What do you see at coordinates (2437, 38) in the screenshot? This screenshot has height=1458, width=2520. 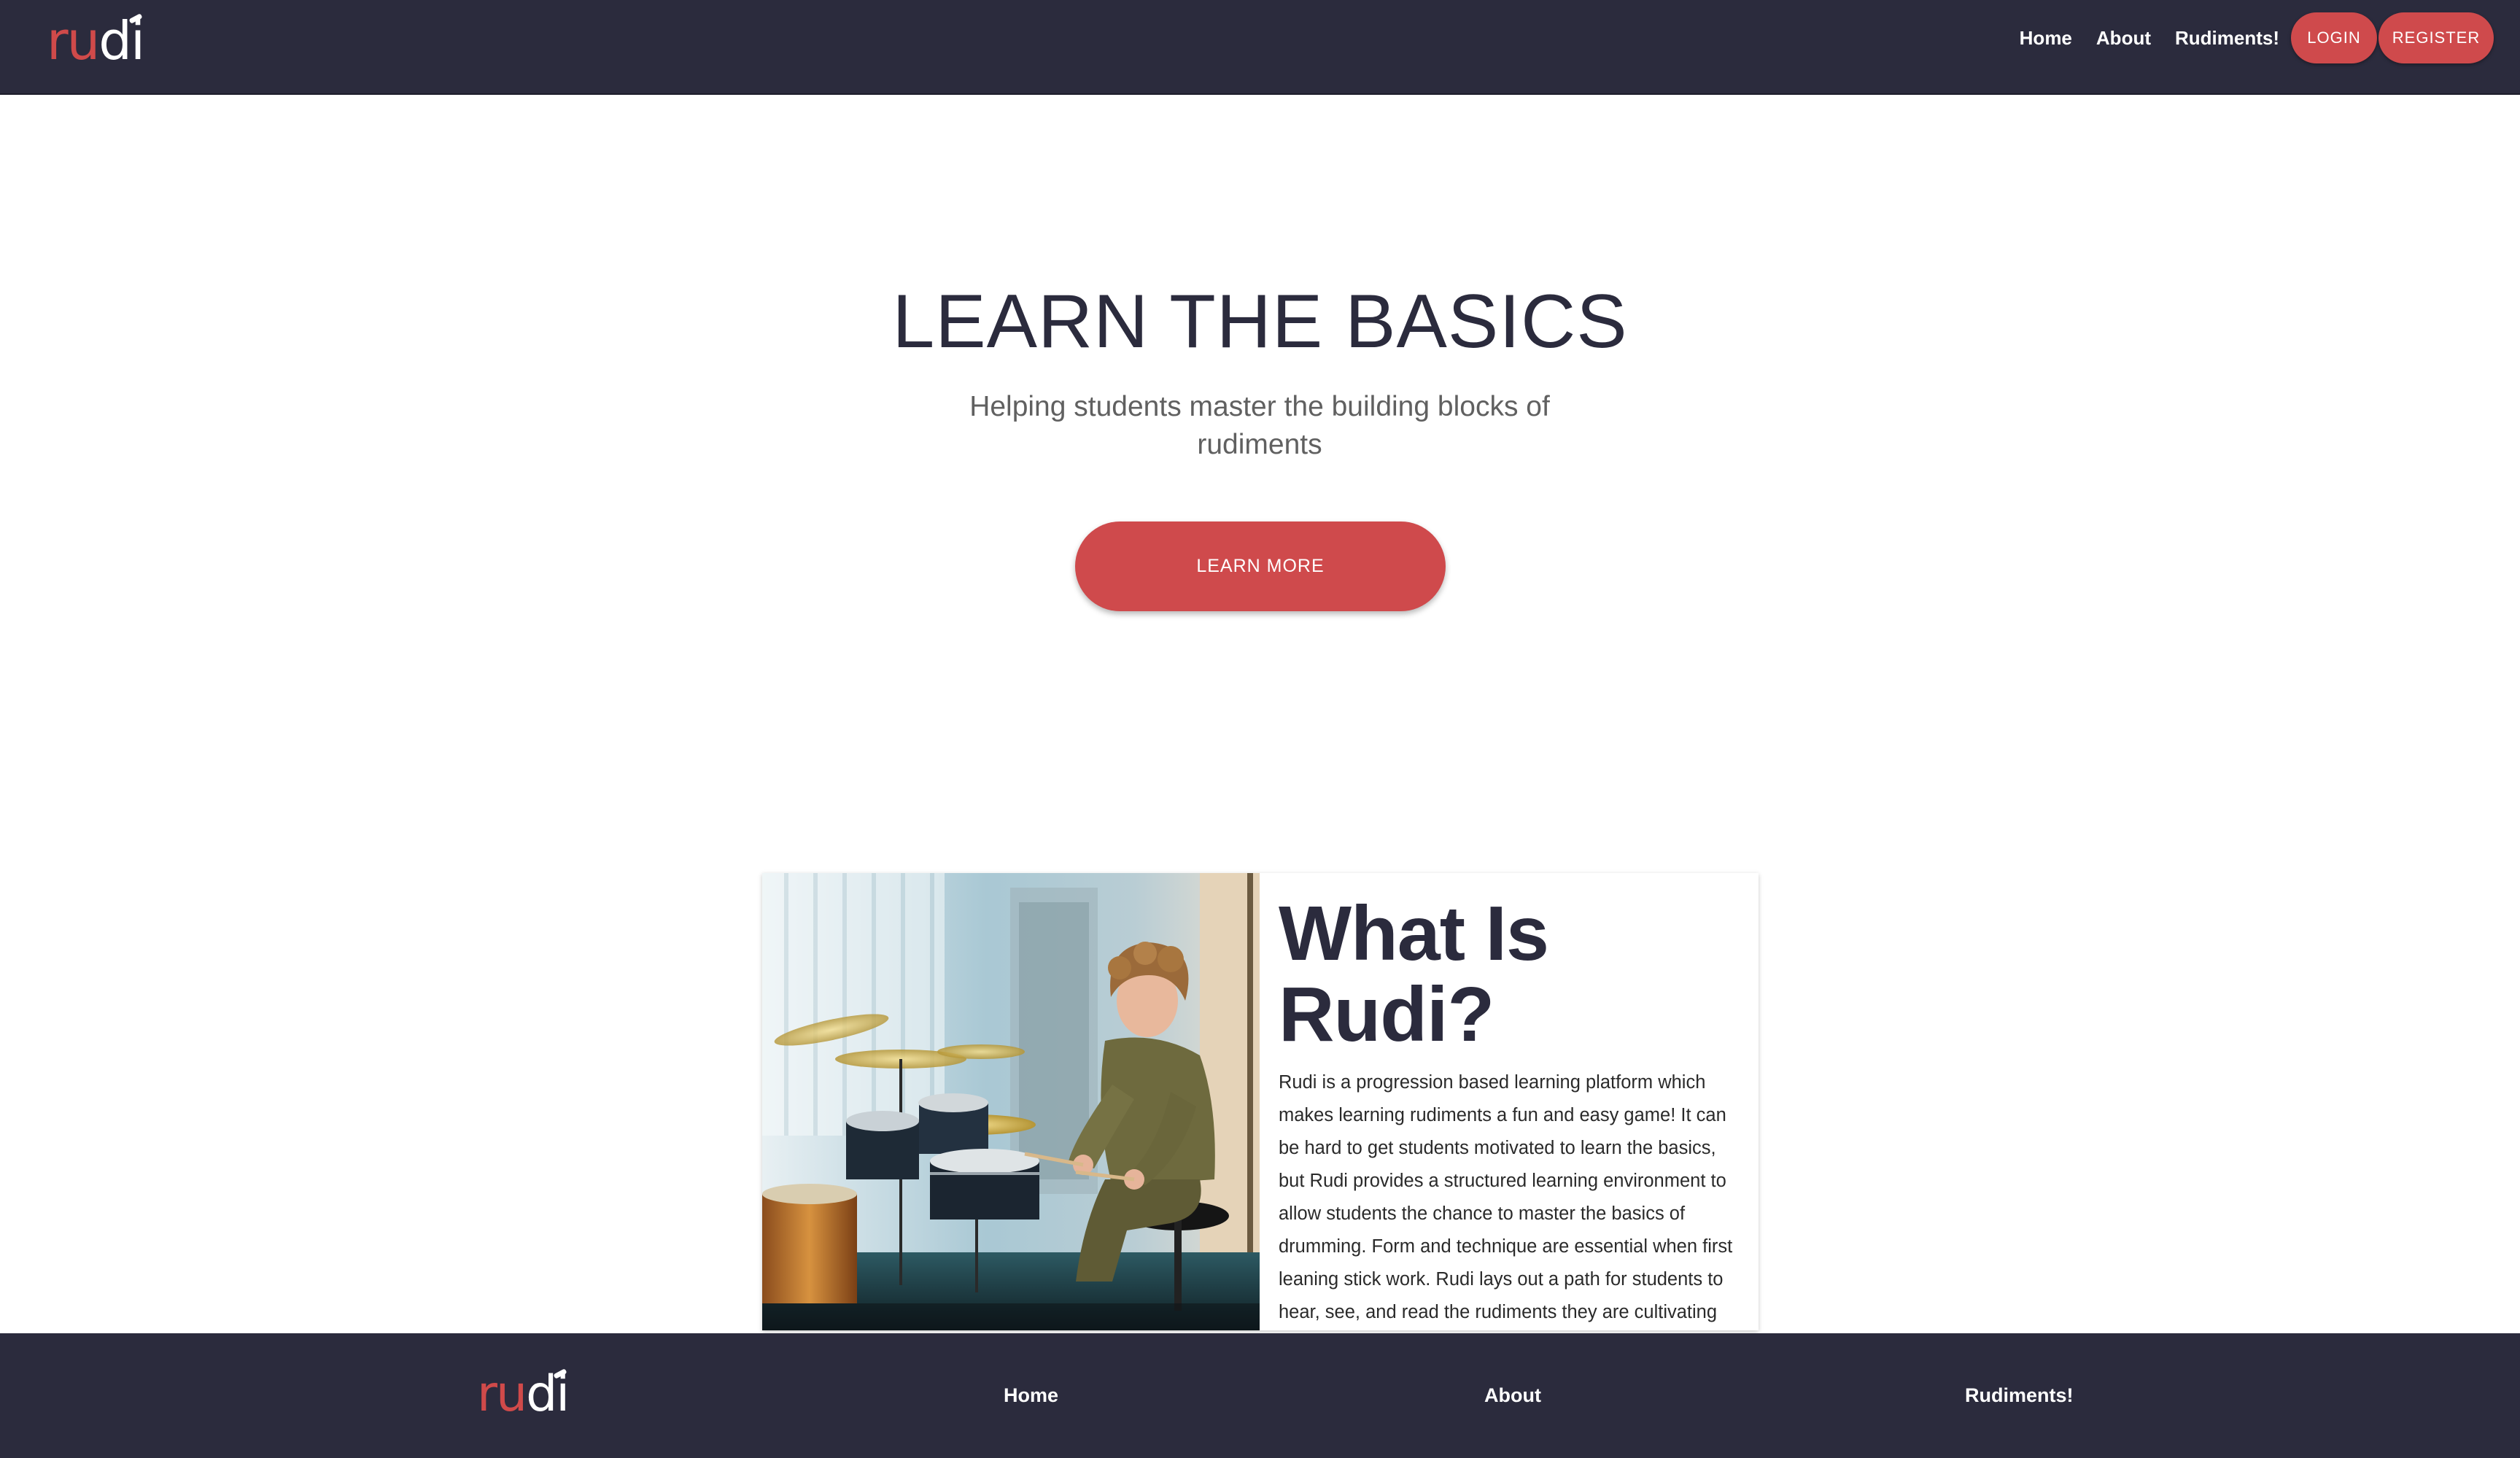 I see `register-button: REGISTER` at bounding box center [2437, 38].